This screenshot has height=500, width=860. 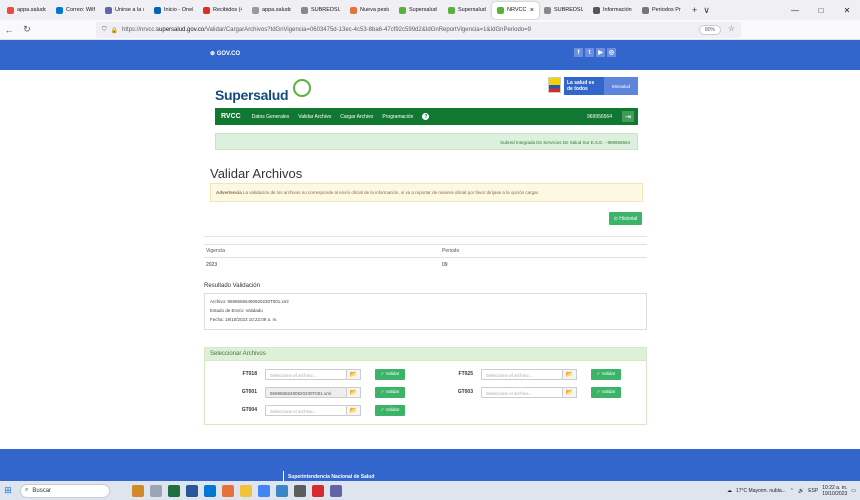 What do you see at coordinates (792, 491) in the screenshot?
I see `wifi-icon: ⌃` at bounding box center [792, 491].